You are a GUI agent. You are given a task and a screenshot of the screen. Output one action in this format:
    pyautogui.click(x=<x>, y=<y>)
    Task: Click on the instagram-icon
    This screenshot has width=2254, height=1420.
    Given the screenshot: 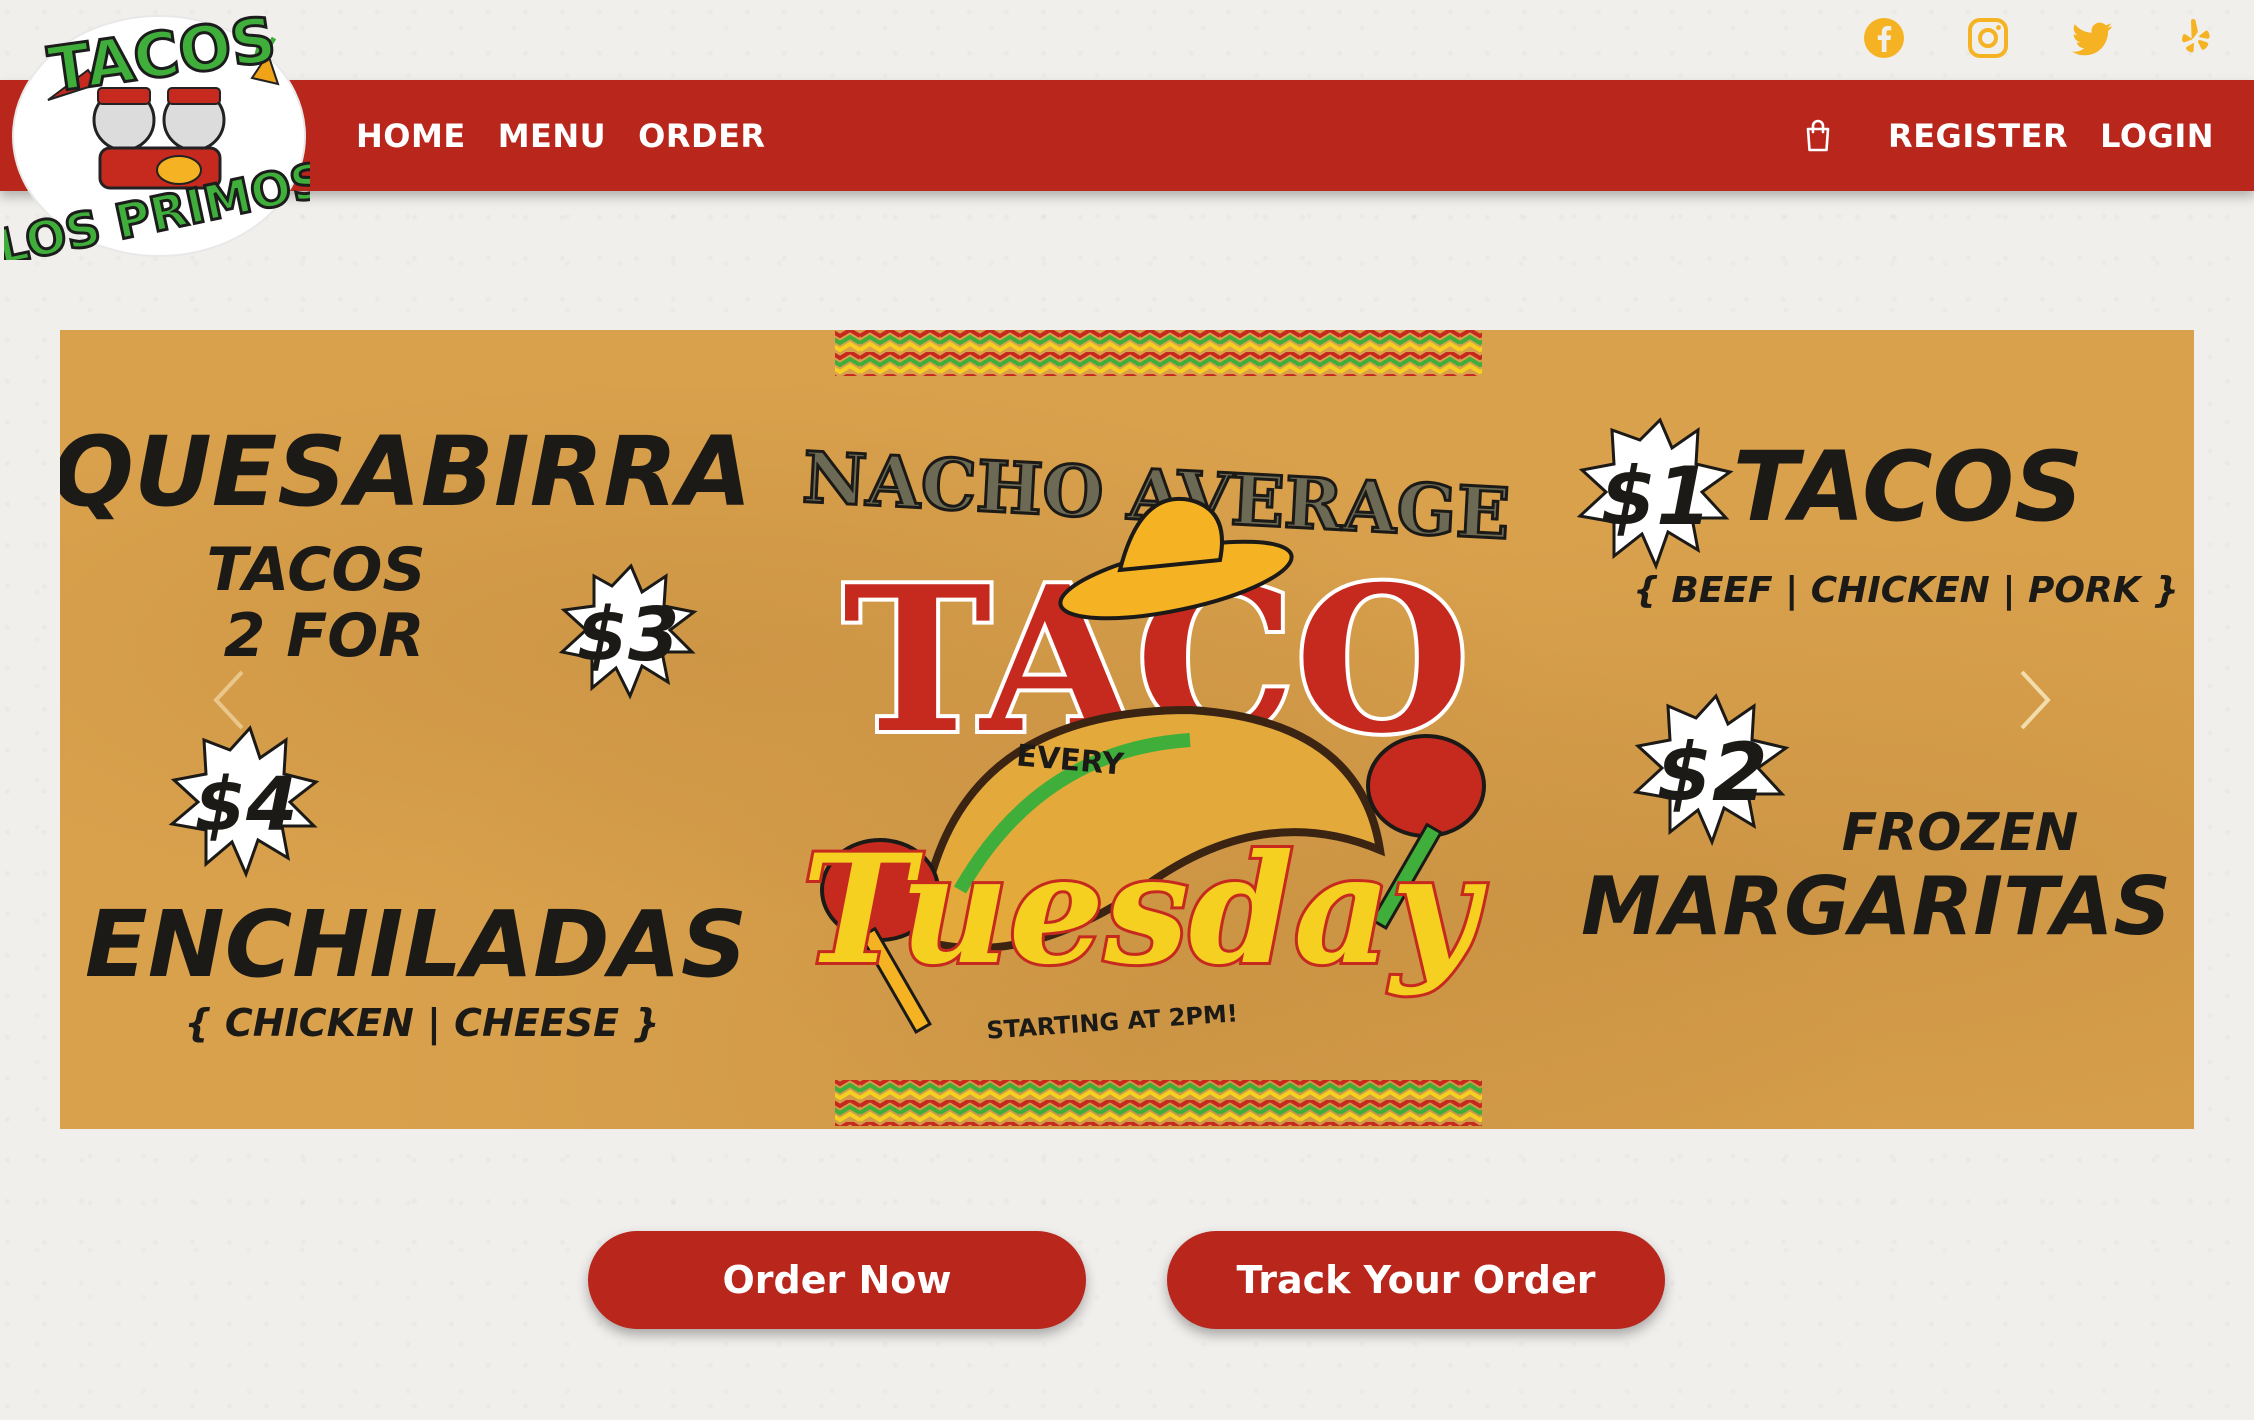 What is the action you would take?
    pyautogui.click(x=1988, y=38)
    